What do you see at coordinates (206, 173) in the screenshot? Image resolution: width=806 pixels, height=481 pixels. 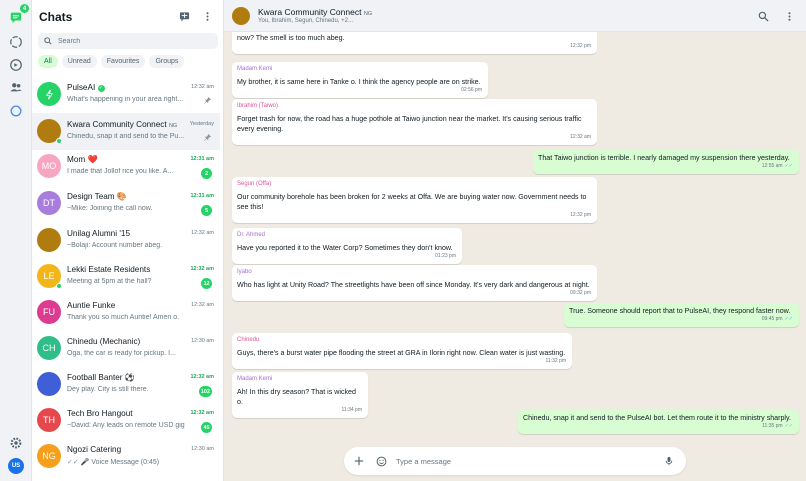 I see `unread-badge: 2` at bounding box center [206, 173].